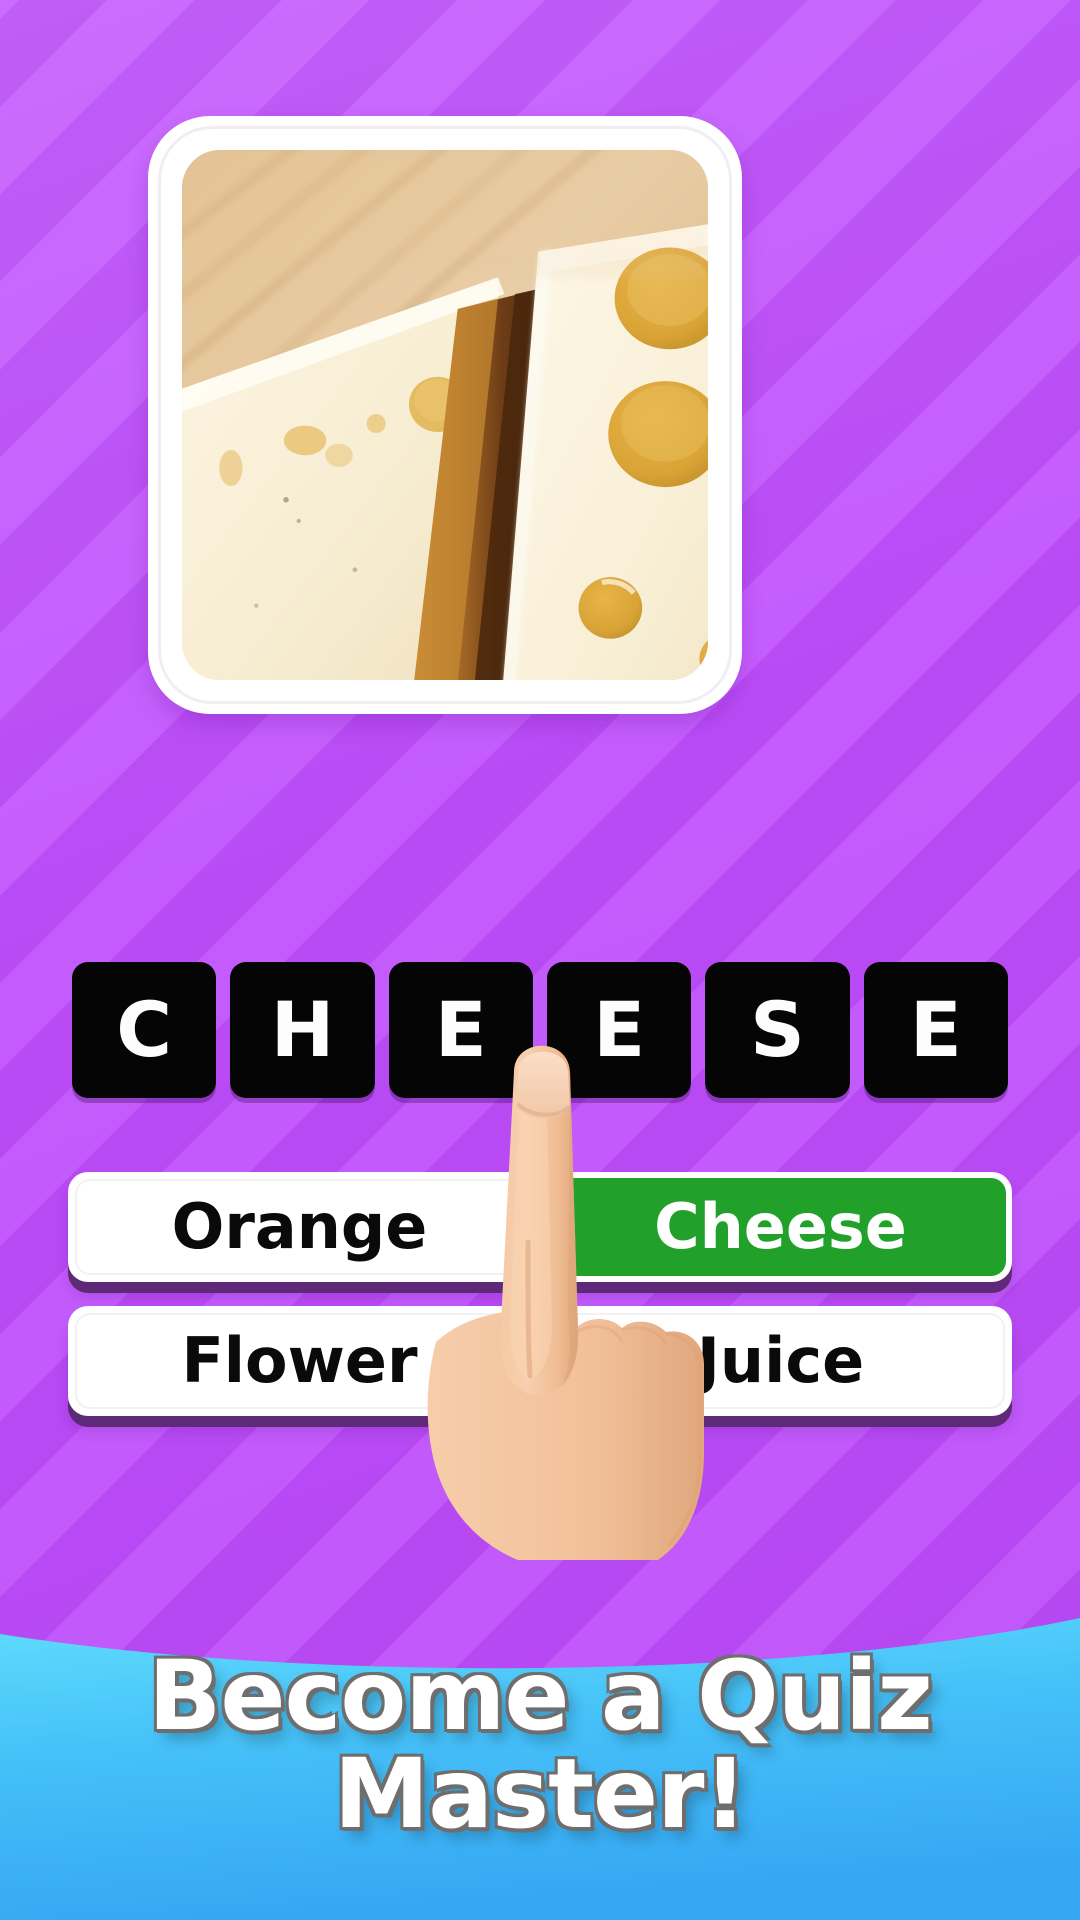  I want to click on answer-button-label: Orange, so click(299, 1226).